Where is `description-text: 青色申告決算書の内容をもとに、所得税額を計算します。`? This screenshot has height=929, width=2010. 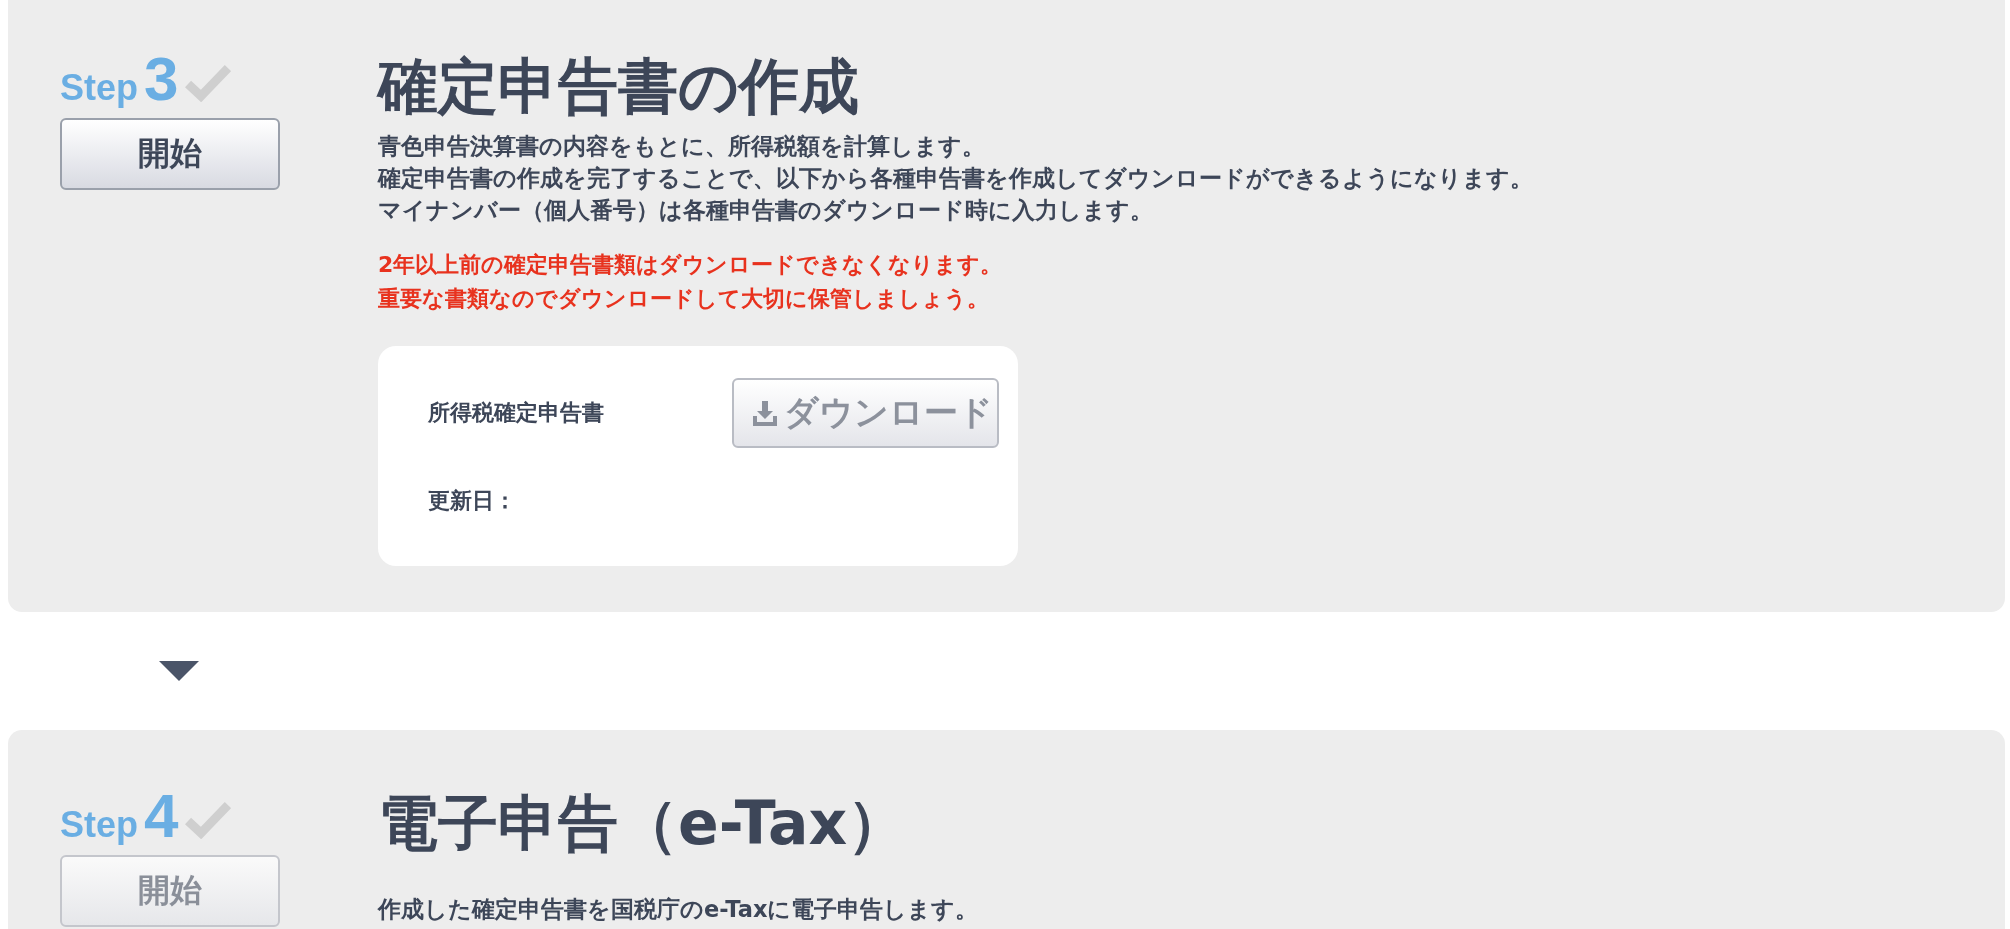
description-text: 青色申告決算書の内容をもとに、所得税額を計算します。 is located at coordinates (682, 146).